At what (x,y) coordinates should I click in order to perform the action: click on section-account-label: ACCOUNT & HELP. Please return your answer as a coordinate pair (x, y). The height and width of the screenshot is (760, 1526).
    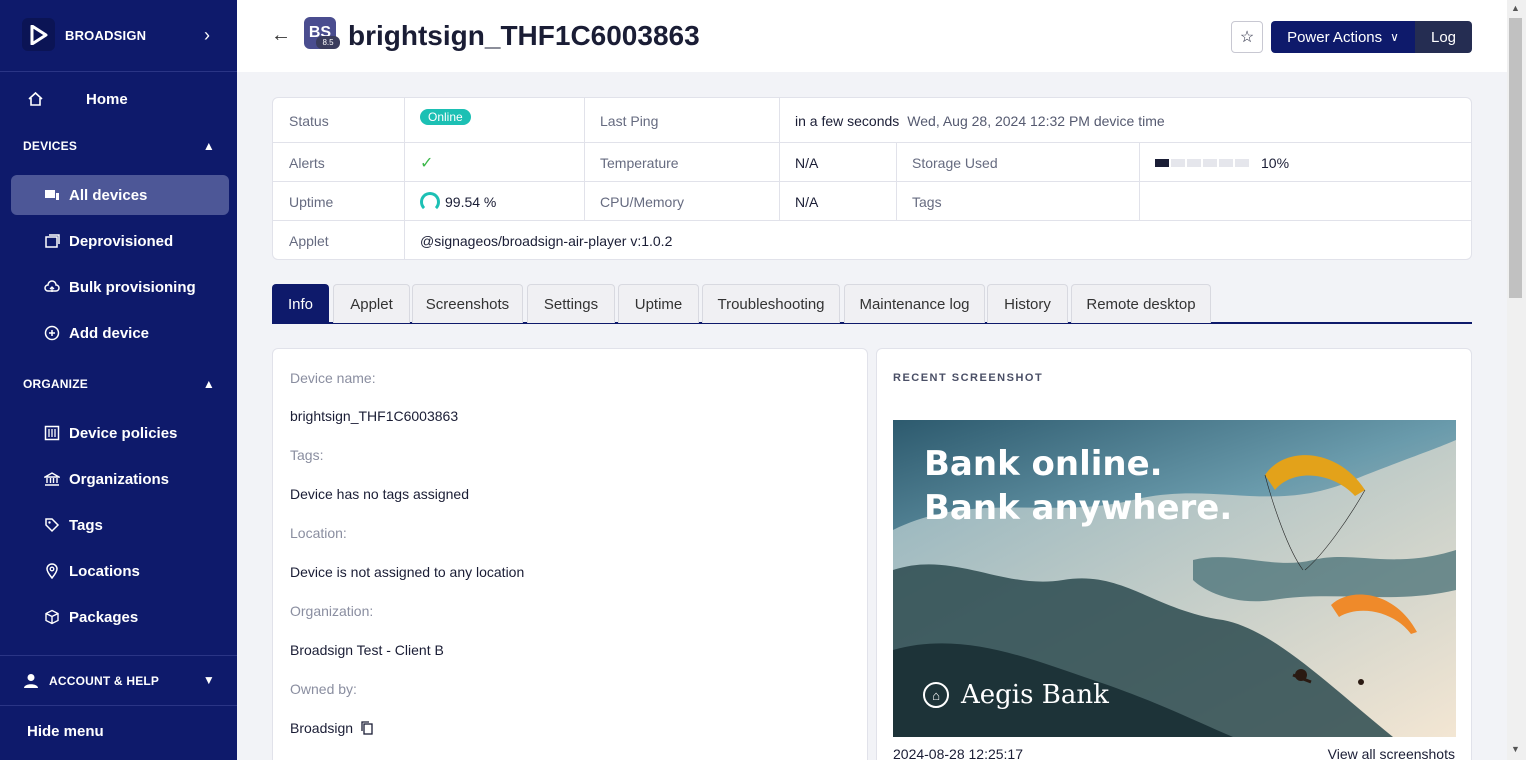
    Looking at the image, I should click on (104, 681).